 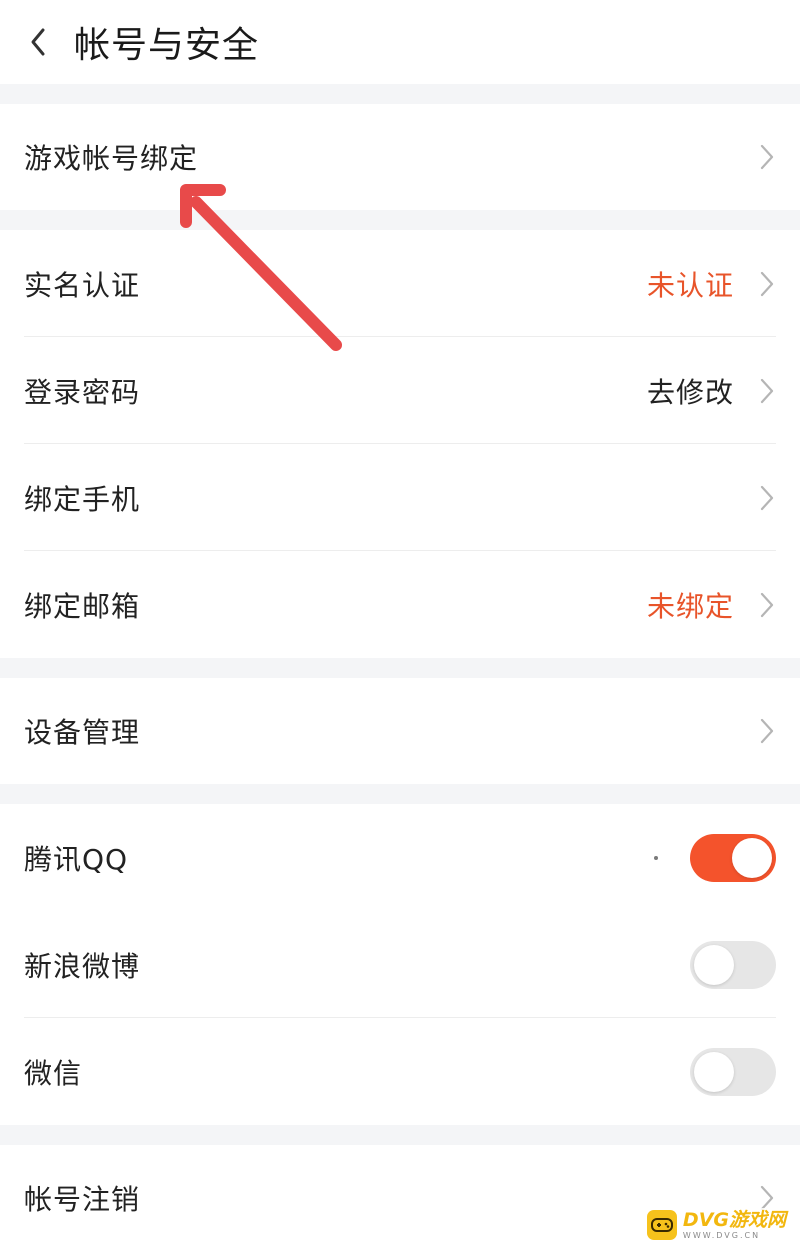 I want to click on realname-verify-label: 实名认证, so click(x=82, y=285).